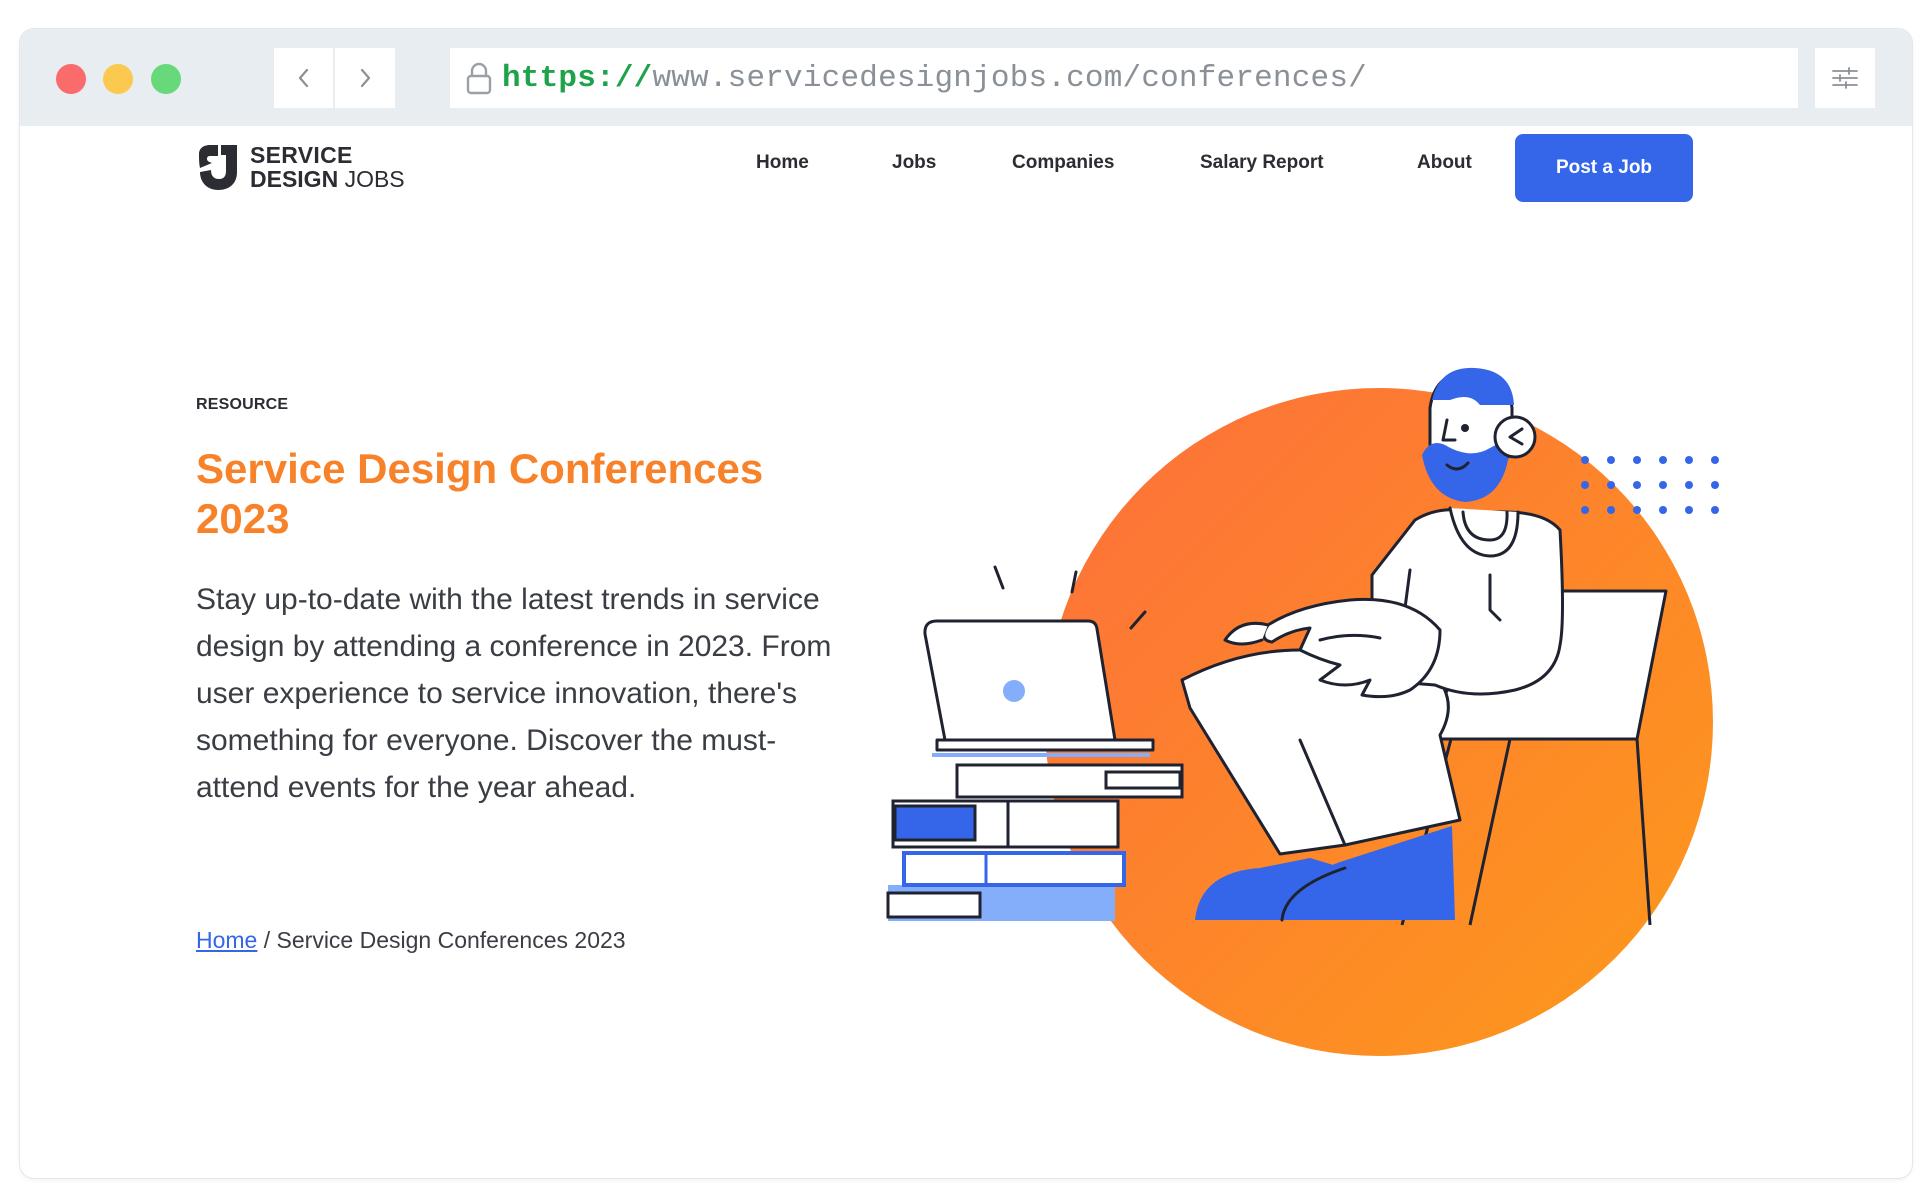  I want to click on url-path: www.servicedesignjobs.com/conferences/, so click(1009, 78).